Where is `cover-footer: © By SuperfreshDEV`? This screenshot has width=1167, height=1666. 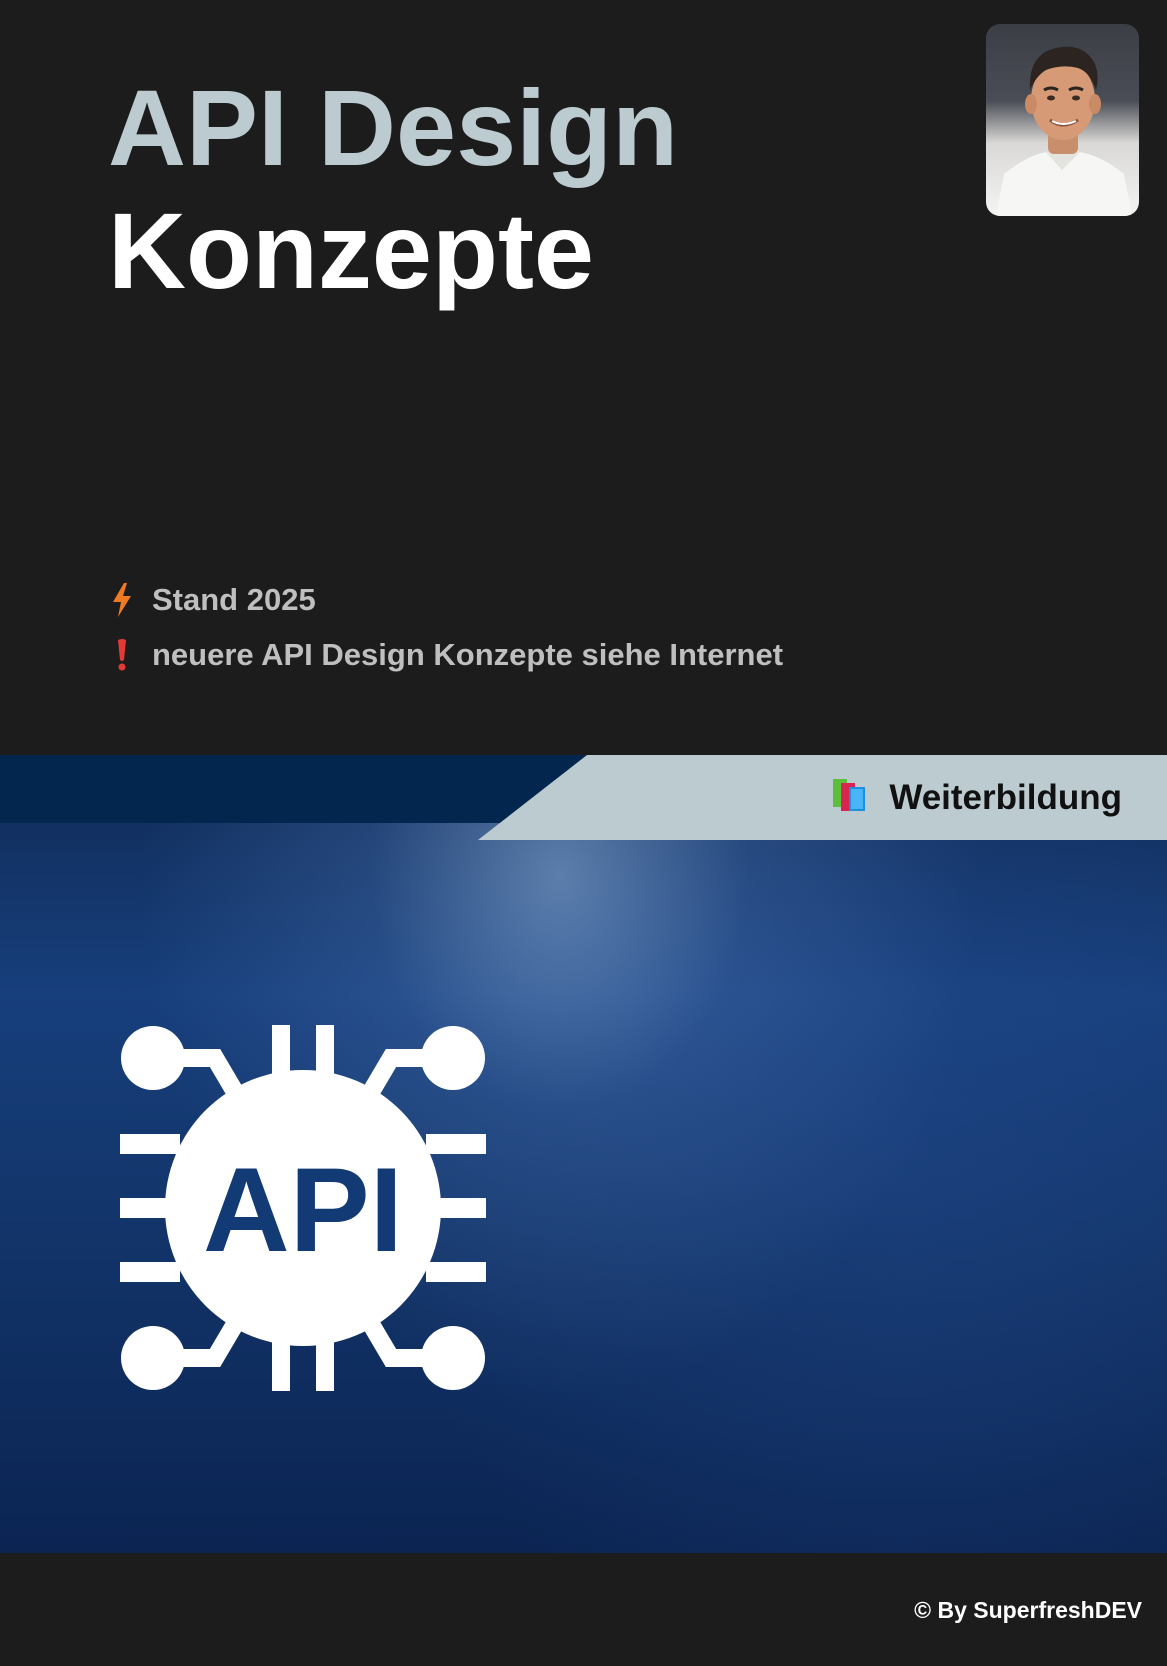
cover-footer: © By SuperfreshDEV is located at coordinates (583, 1609).